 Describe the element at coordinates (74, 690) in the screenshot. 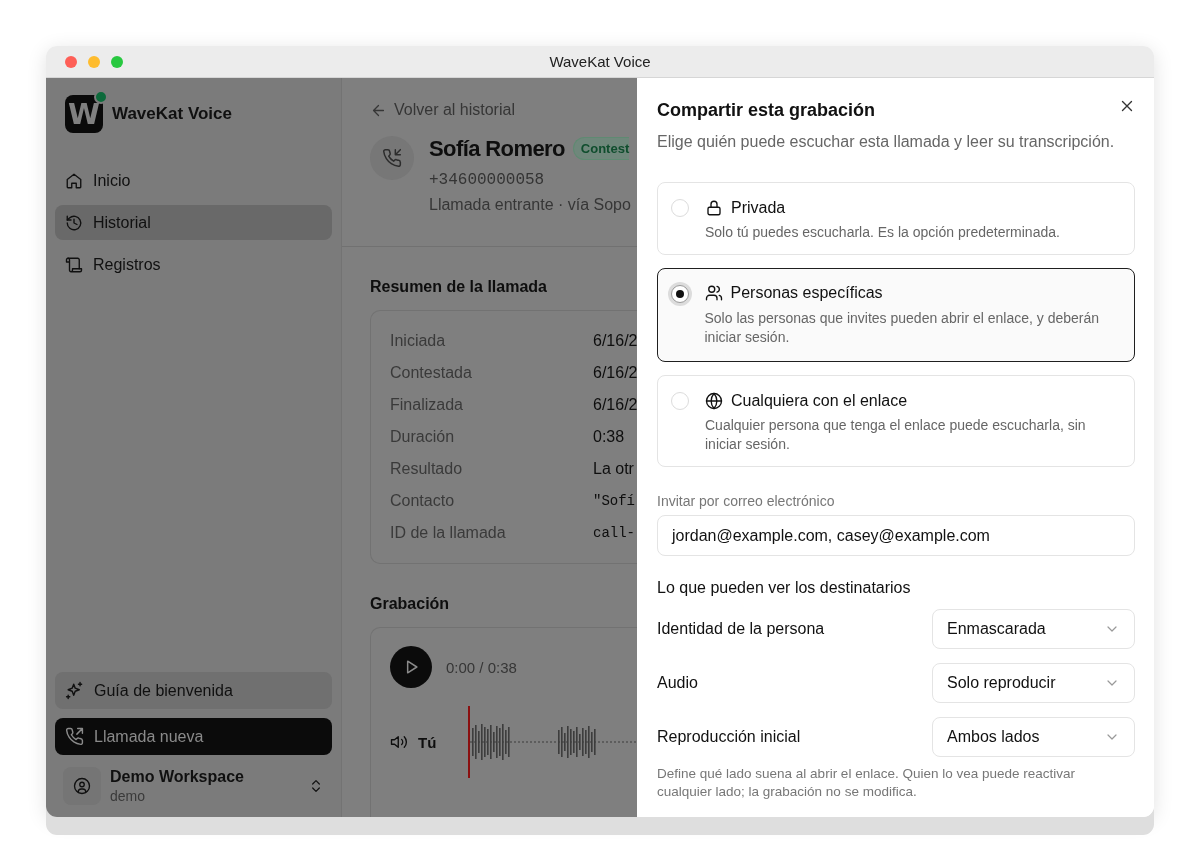

I see `sparkles-icon` at that location.